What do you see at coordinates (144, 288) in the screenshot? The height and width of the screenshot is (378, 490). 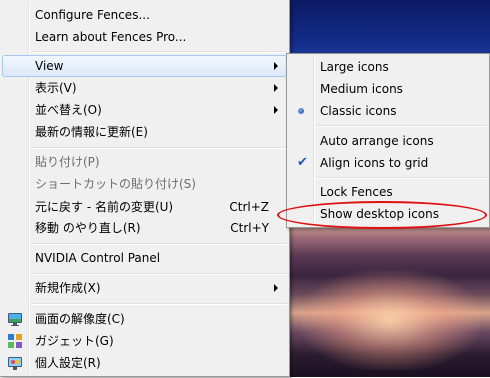 I see `menu-item-new: 新規作成(X)` at bounding box center [144, 288].